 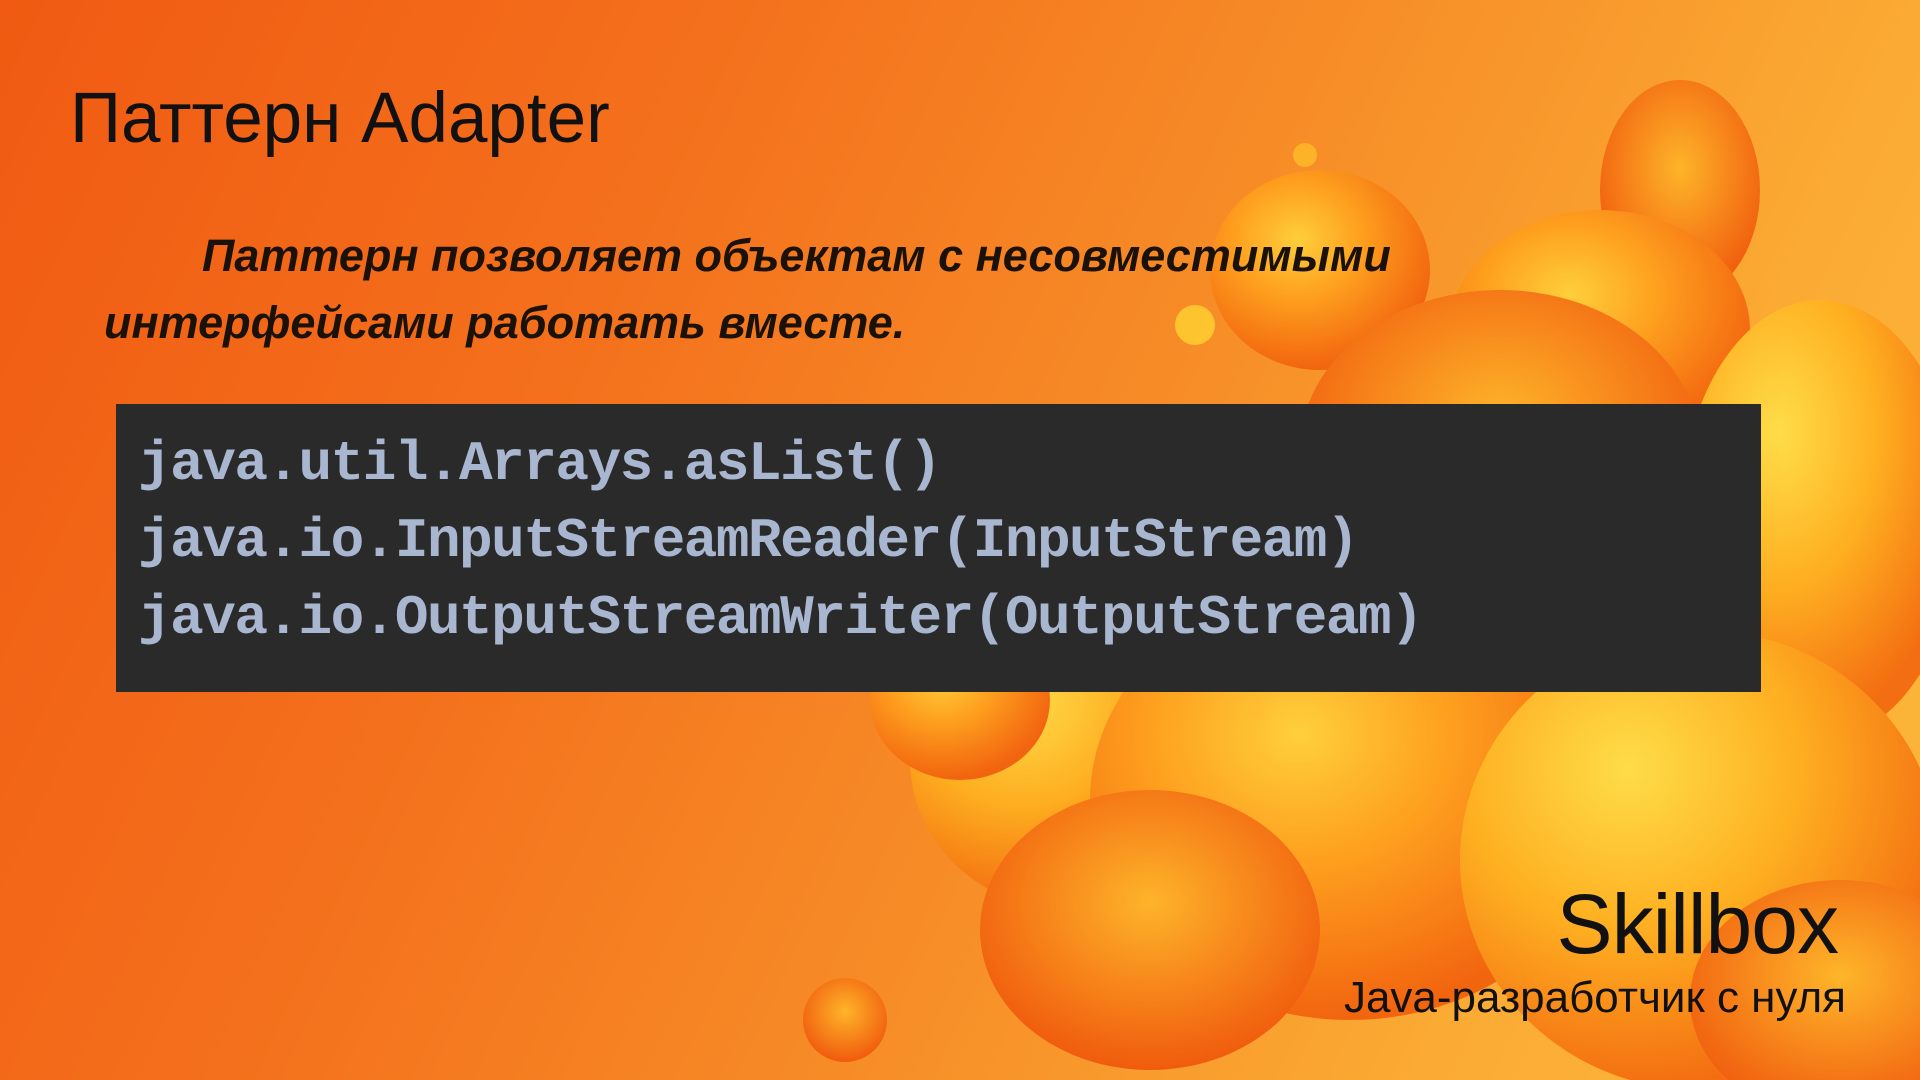 What do you see at coordinates (340, 118) in the screenshot?
I see `slide-title: Паттерн Adapter` at bounding box center [340, 118].